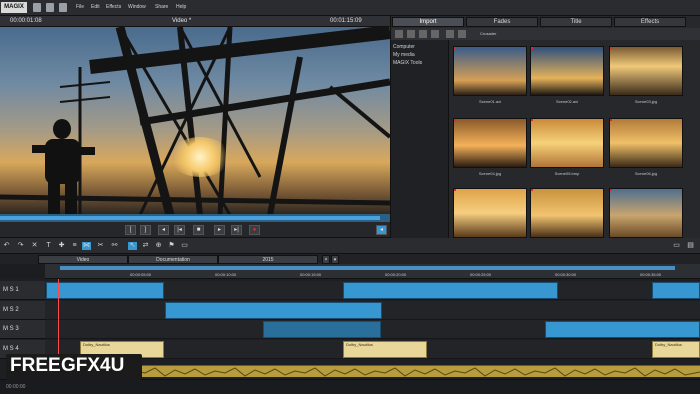 The height and width of the screenshot is (394, 700). Describe the element at coordinates (6, 246) in the screenshot. I see `undo-icon: ↶` at that location.